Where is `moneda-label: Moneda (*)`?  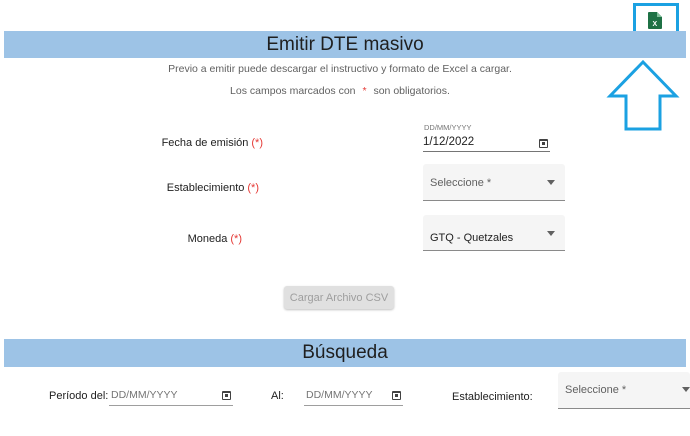
moneda-label: Moneda (*) is located at coordinates (181, 239).